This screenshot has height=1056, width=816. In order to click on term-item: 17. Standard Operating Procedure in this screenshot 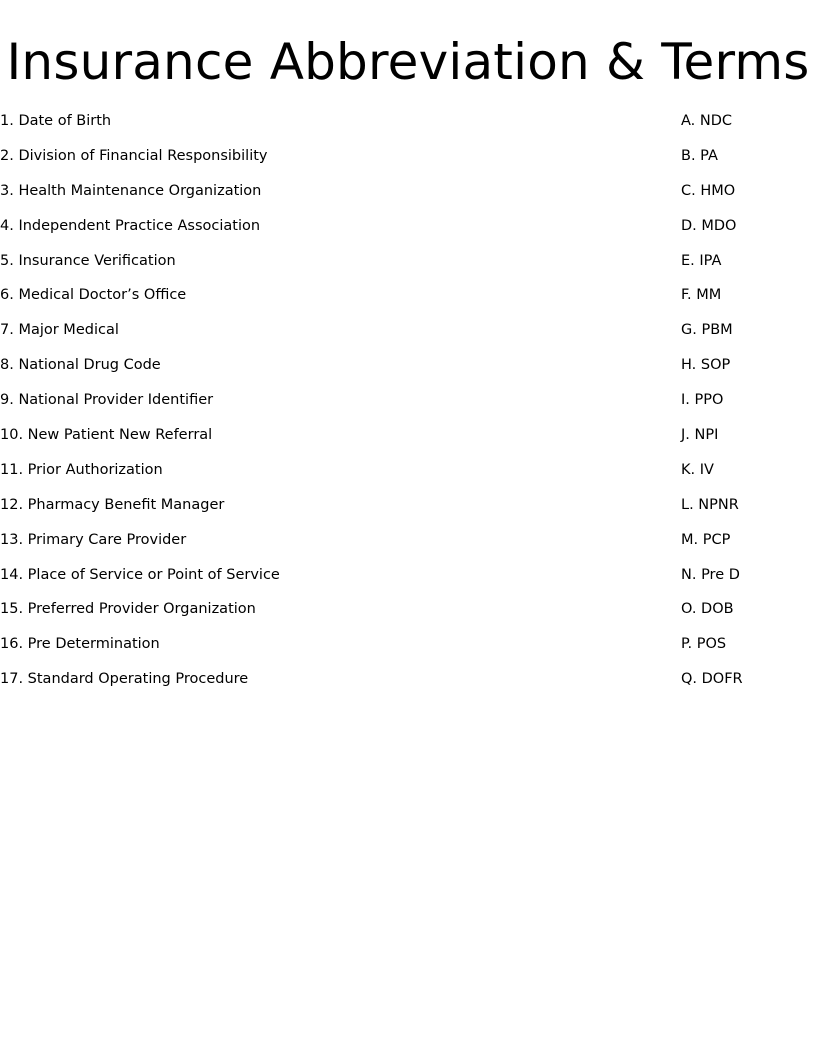, I will do `click(124, 679)`.